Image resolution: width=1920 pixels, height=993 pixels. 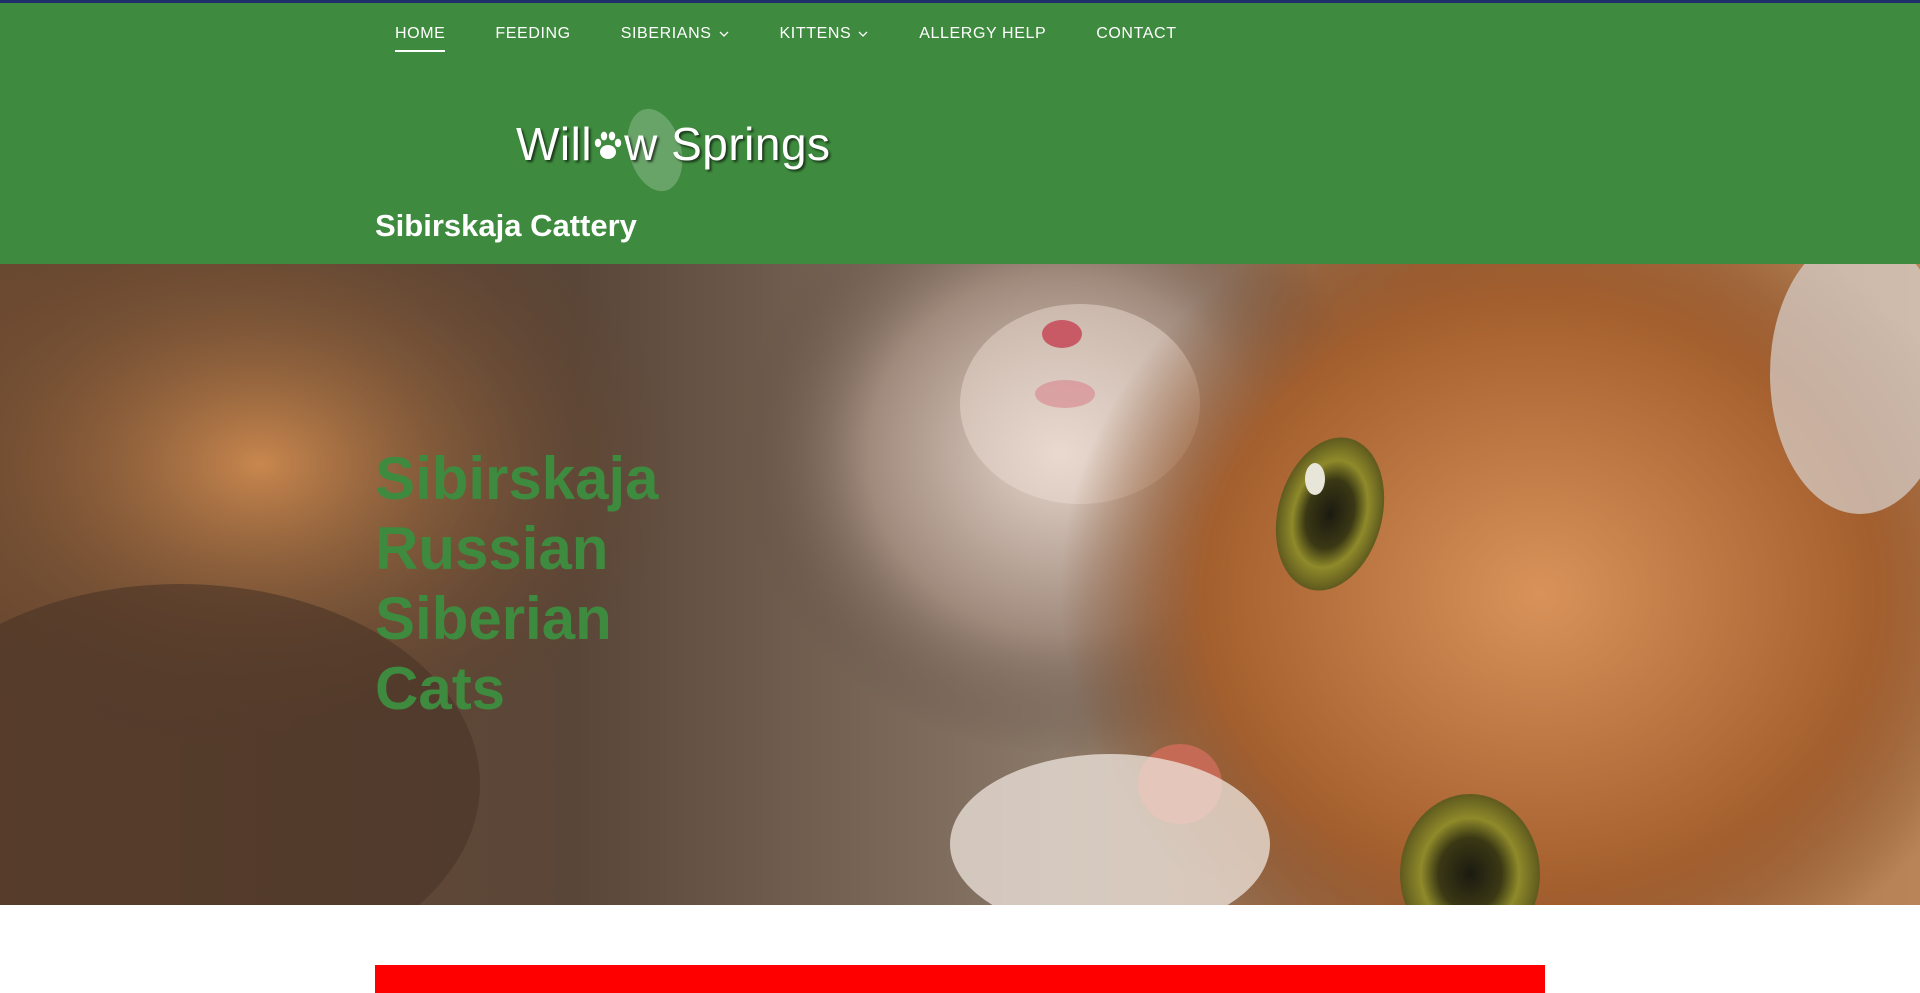 I want to click on nav-item-kittens: KITTENS, so click(x=825, y=34).